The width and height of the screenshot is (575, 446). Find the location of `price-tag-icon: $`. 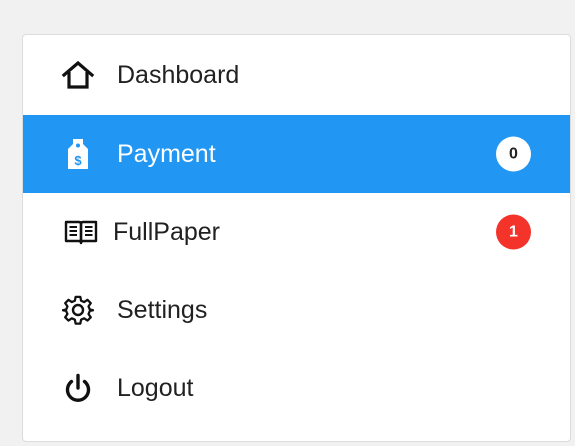

price-tag-icon: $ is located at coordinates (78, 154).